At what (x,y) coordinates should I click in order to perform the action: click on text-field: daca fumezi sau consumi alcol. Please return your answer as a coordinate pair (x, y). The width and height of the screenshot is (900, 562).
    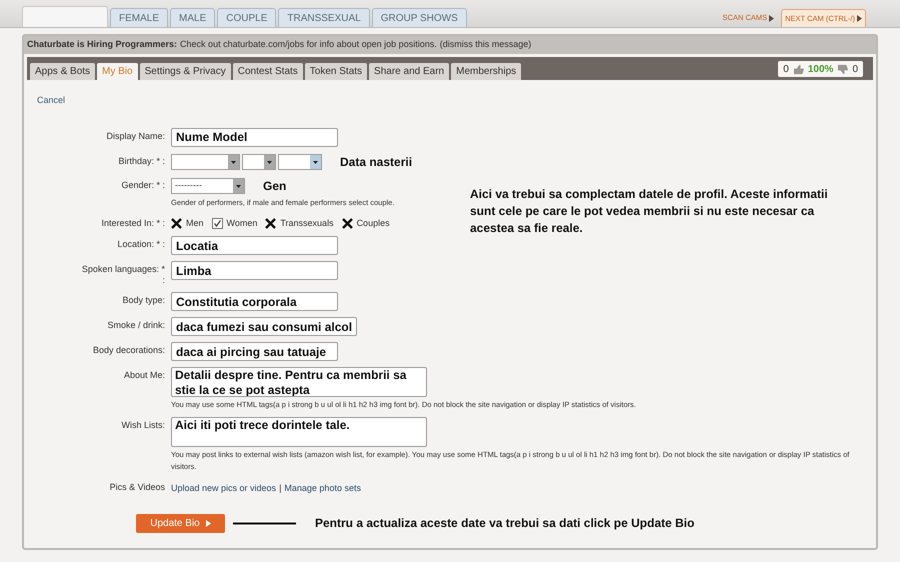
    Looking at the image, I should click on (264, 326).